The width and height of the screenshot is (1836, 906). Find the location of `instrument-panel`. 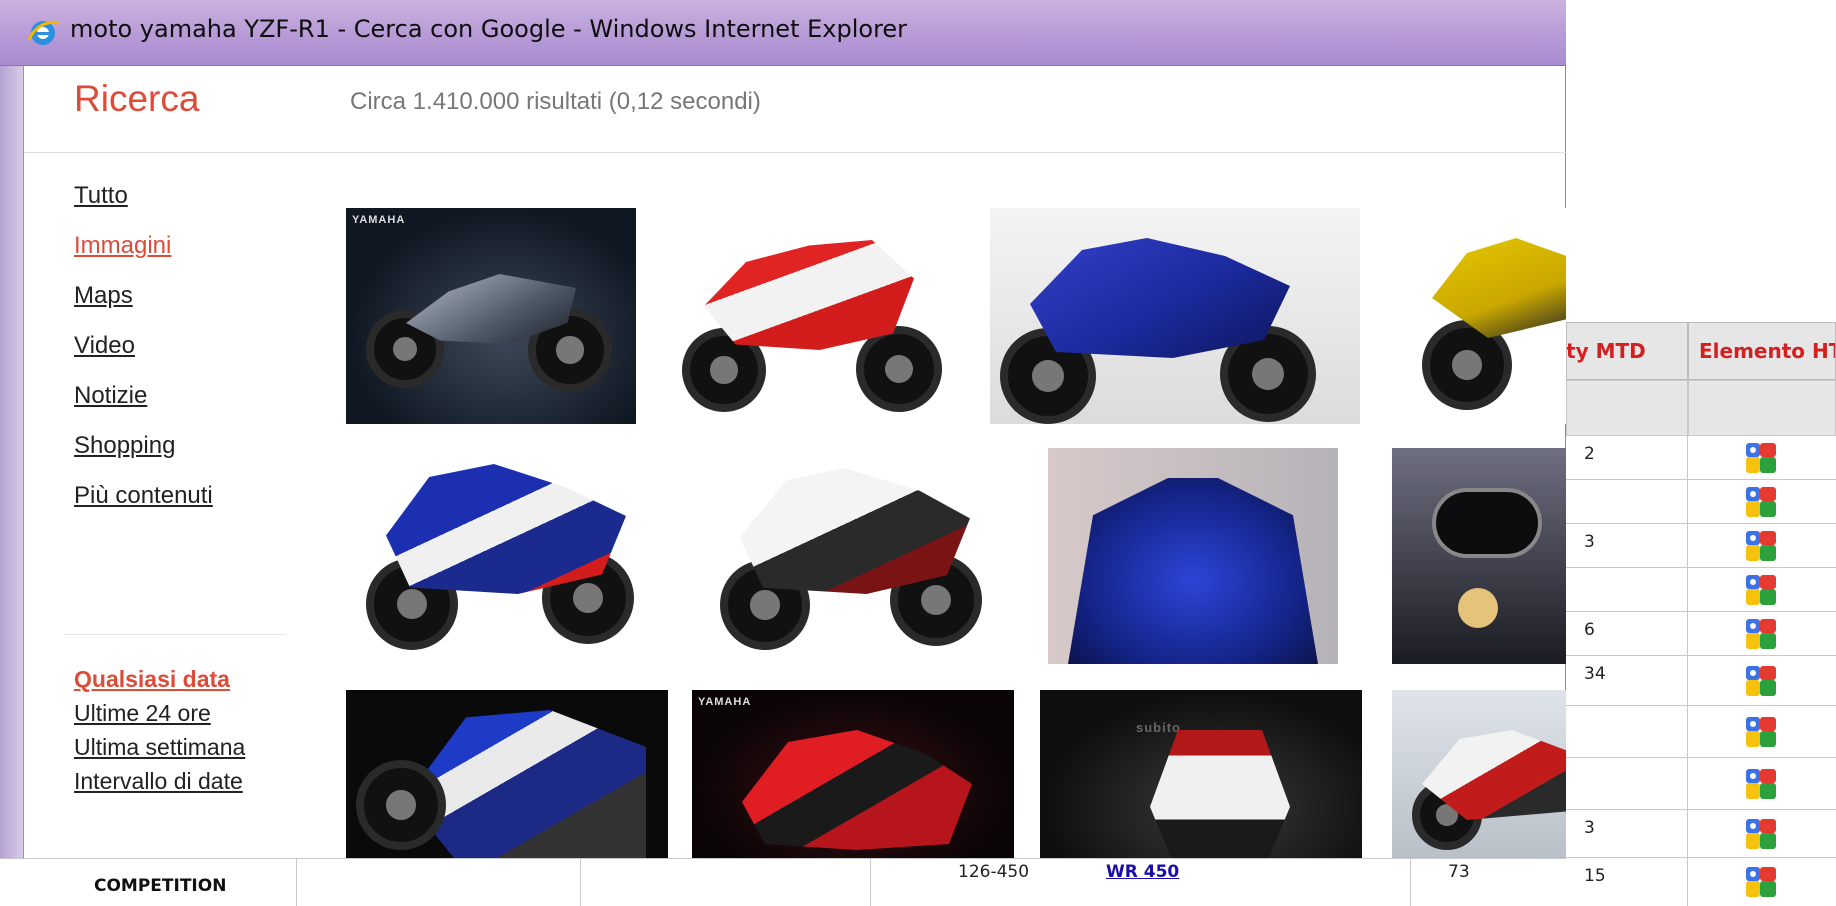

instrument-panel is located at coordinates (1487, 523).